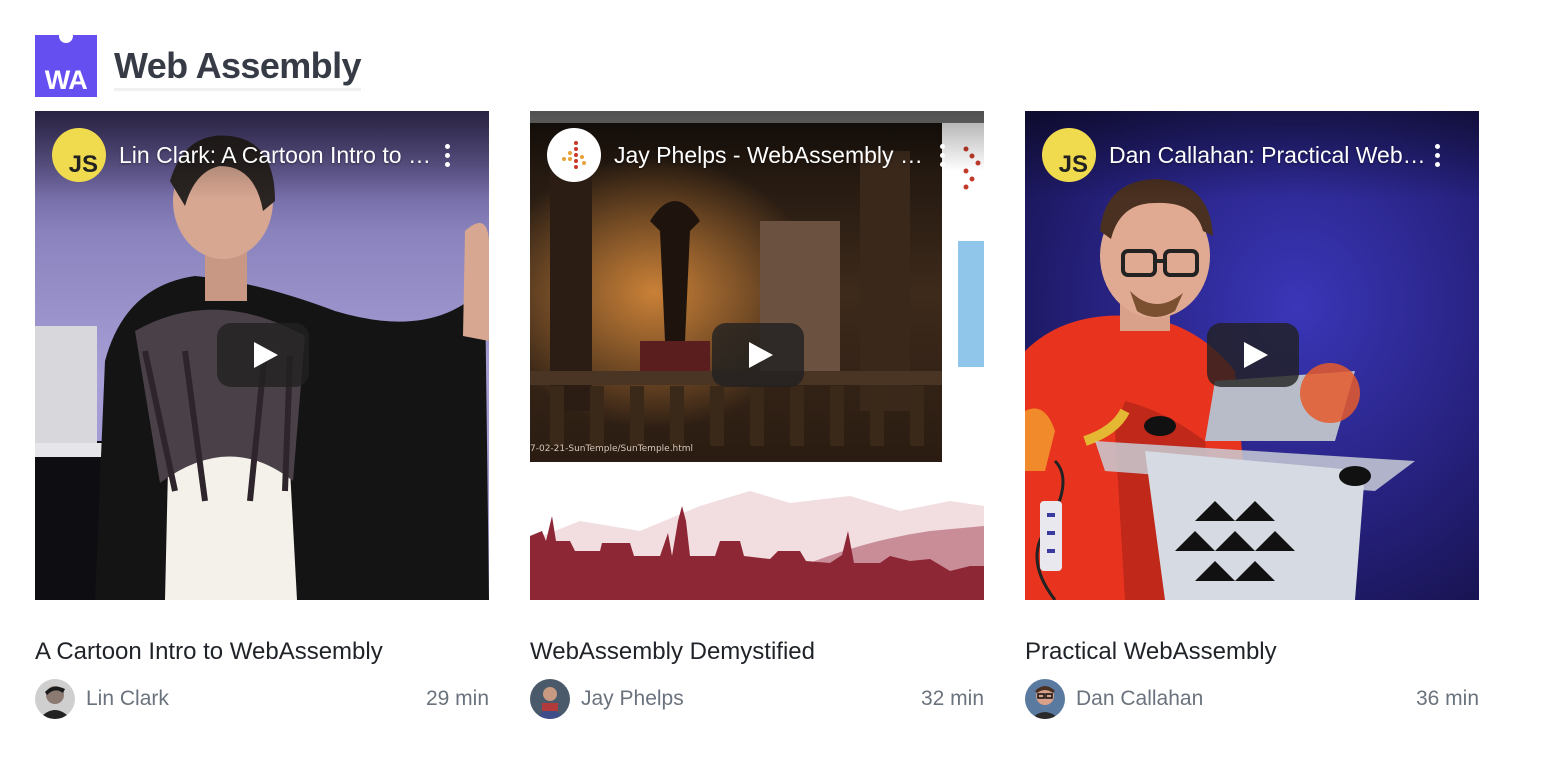 This screenshot has height=760, width=1568. What do you see at coordinates (1447, 698) in the screenshot?
I see `duration: 36 min` at bounding box center [1447, 698].